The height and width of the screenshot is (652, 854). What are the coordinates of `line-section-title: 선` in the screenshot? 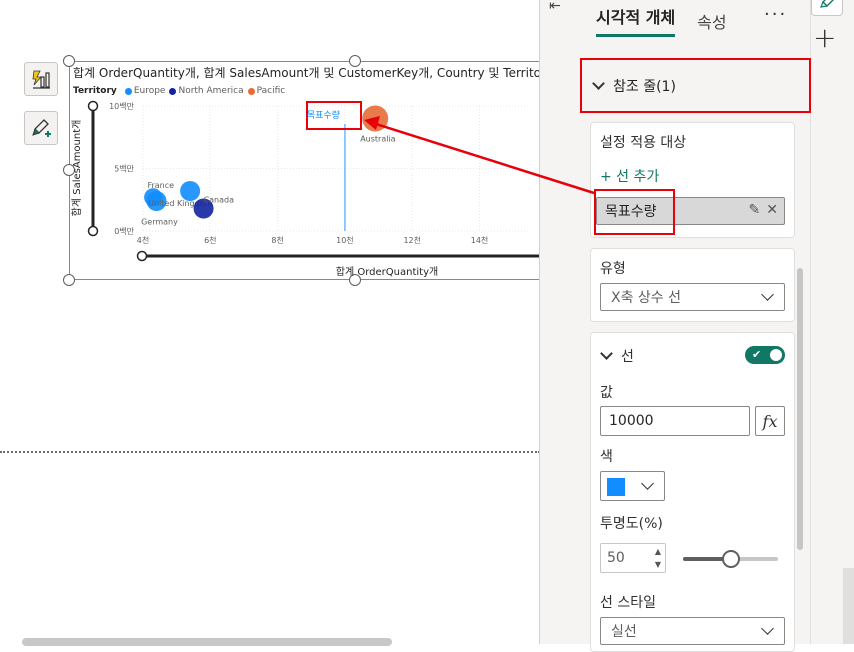 It's located at (627, 357).